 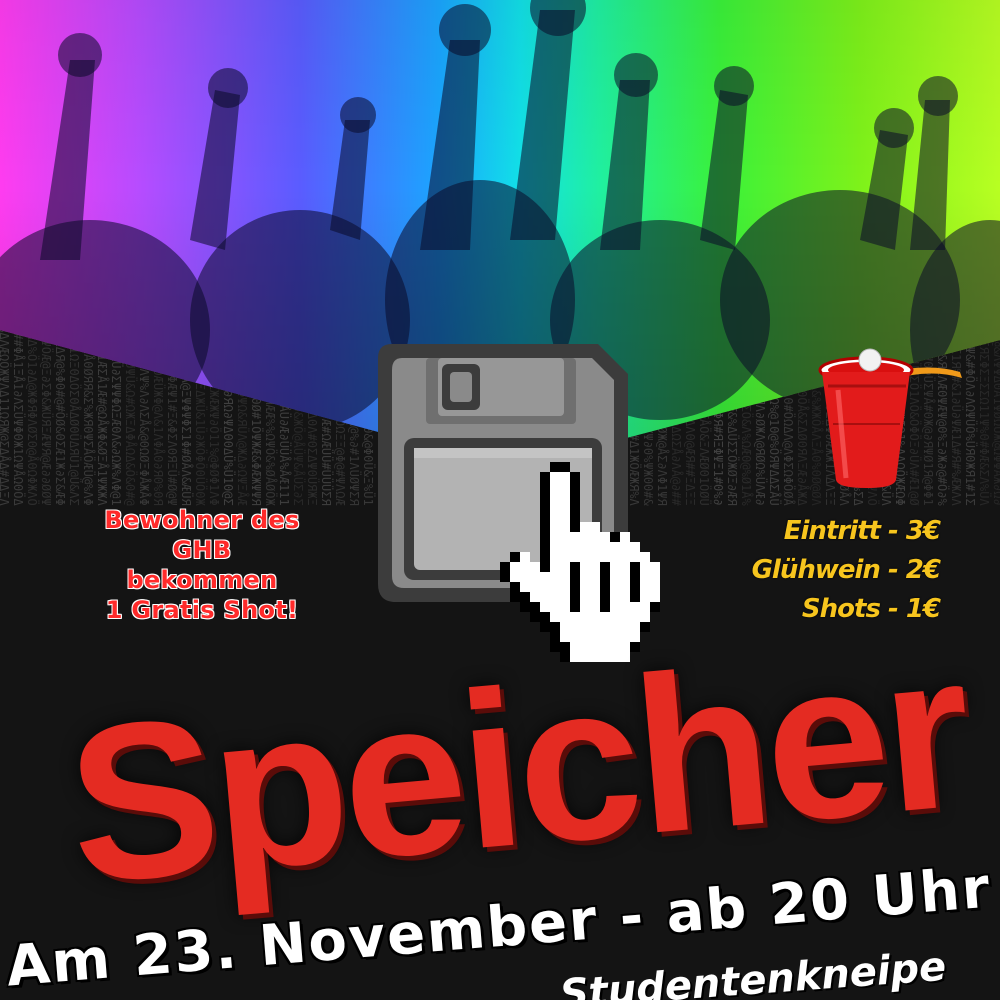 What do you see at coordinates (202, 565) in the screenshot?
I see `resident-free-shot-note: Bewohner des GHB bekommen 1 Gratis Shot!` at bounding box center [202, 565].